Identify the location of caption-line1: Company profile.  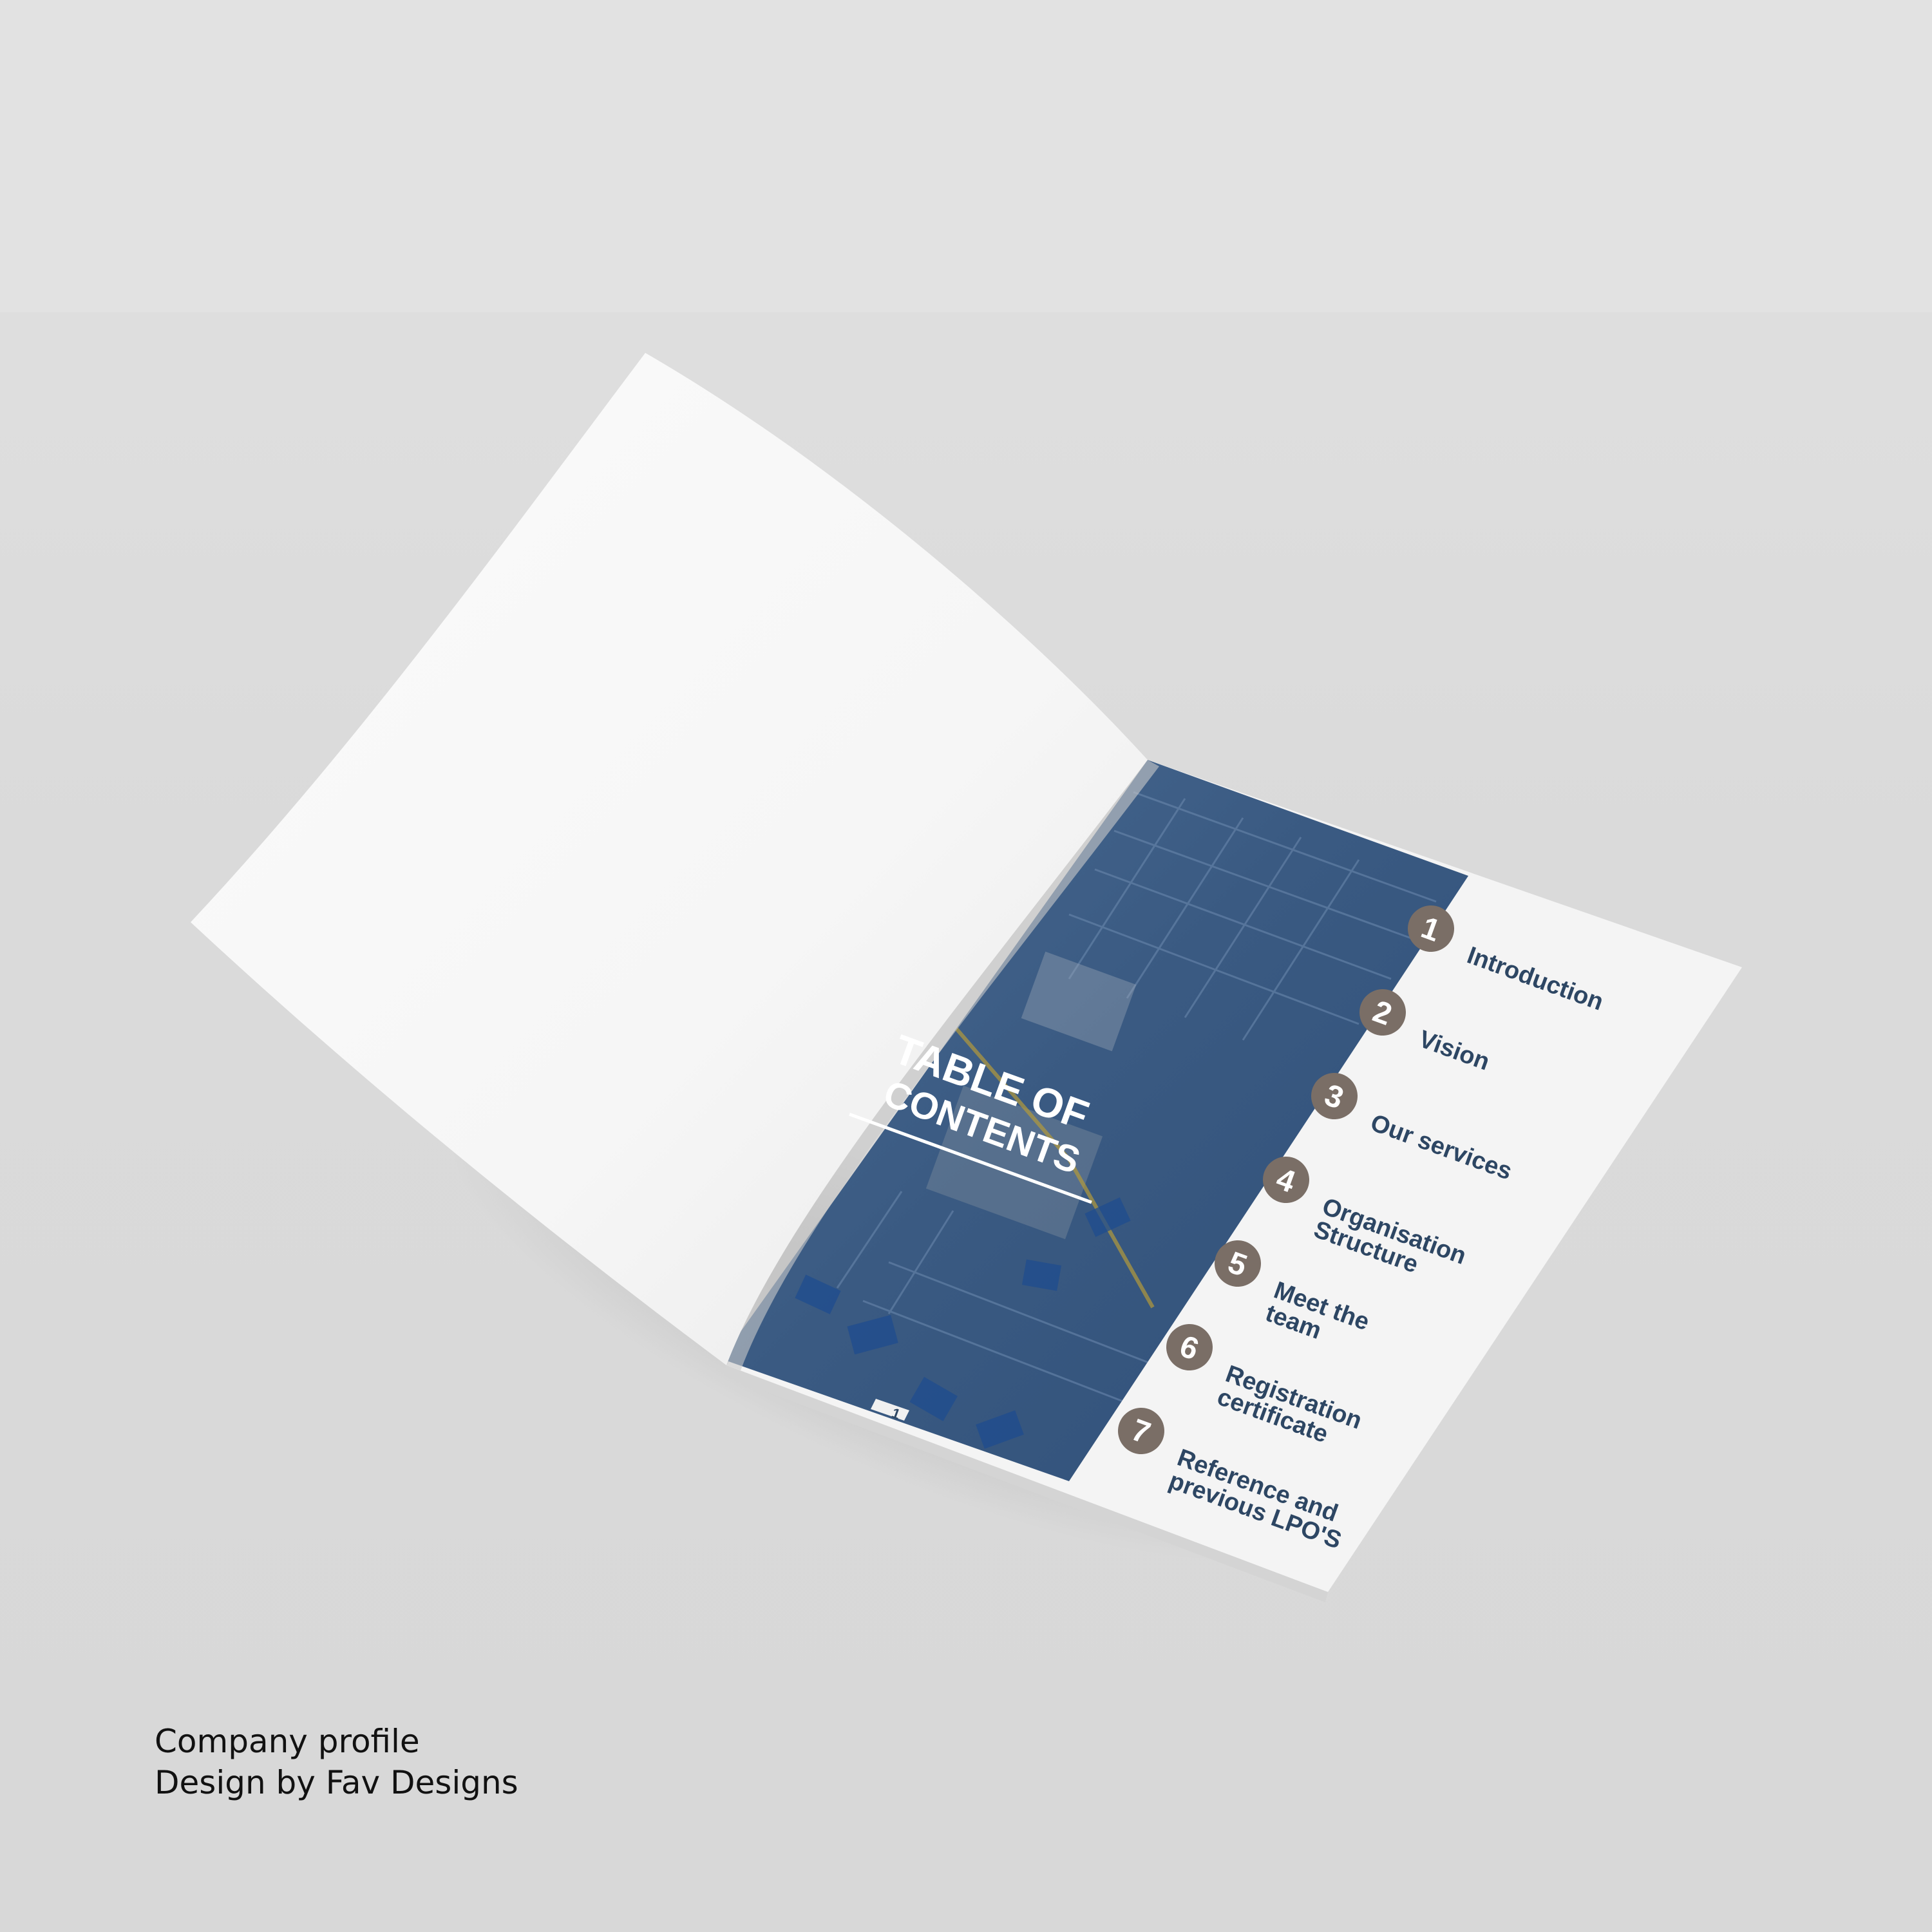
(287, 1741).